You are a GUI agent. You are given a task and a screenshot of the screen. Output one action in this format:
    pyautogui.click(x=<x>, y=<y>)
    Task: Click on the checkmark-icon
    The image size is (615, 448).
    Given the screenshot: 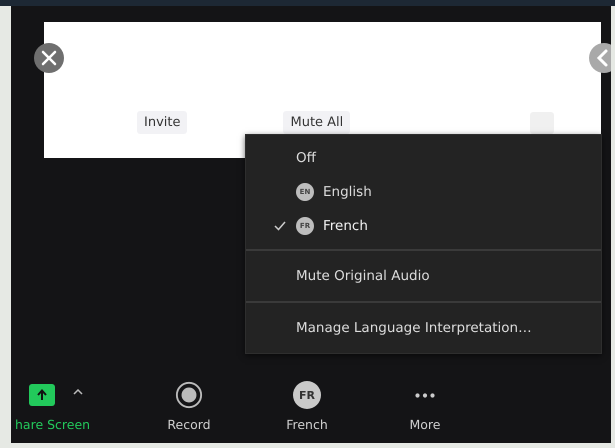 What is the action you would take?
    pyautogui.click(x=280, y=226)
    